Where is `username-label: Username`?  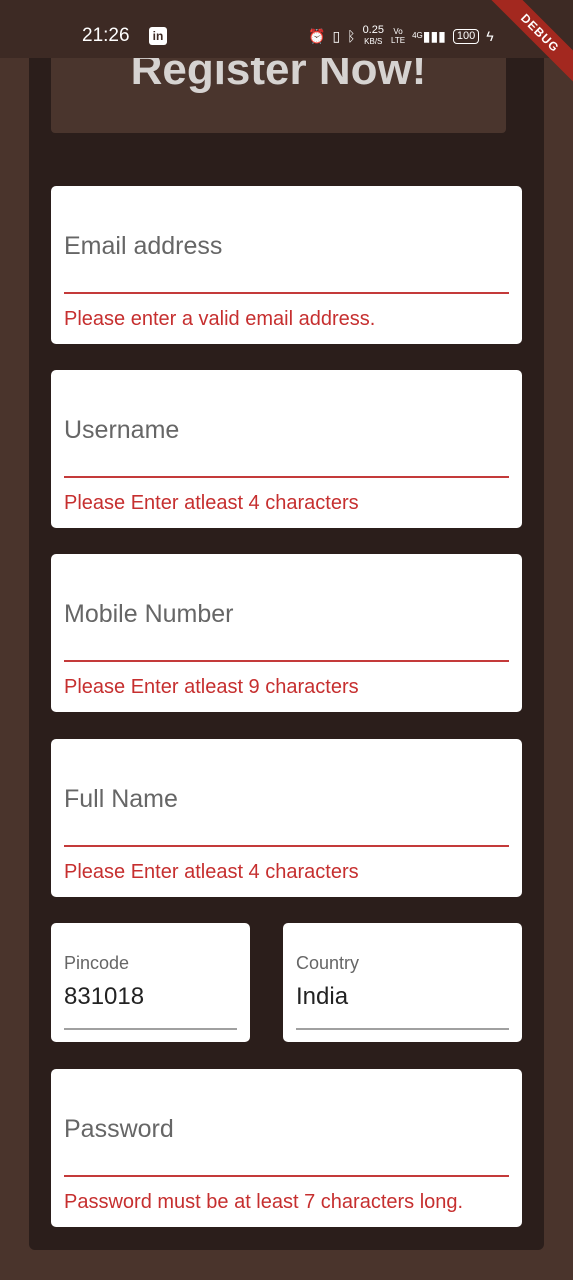
username-label: Username is located at coordinates (122, 430).